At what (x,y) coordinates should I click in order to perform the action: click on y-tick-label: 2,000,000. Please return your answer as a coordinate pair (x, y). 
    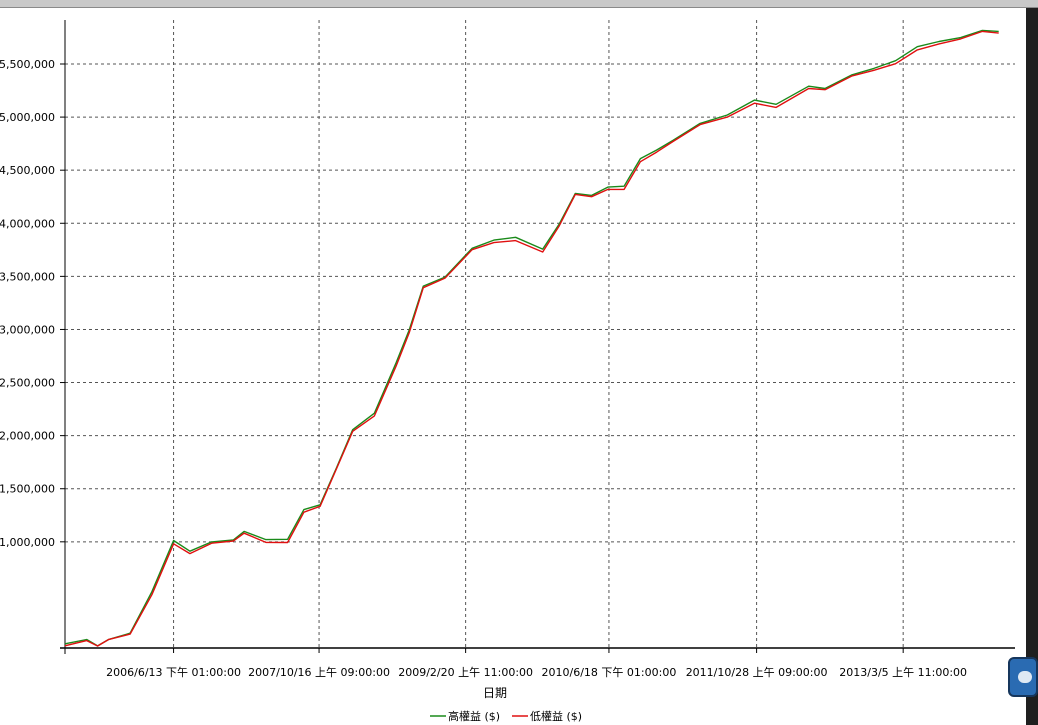
    Looking at the image, I should click on (27, 436).